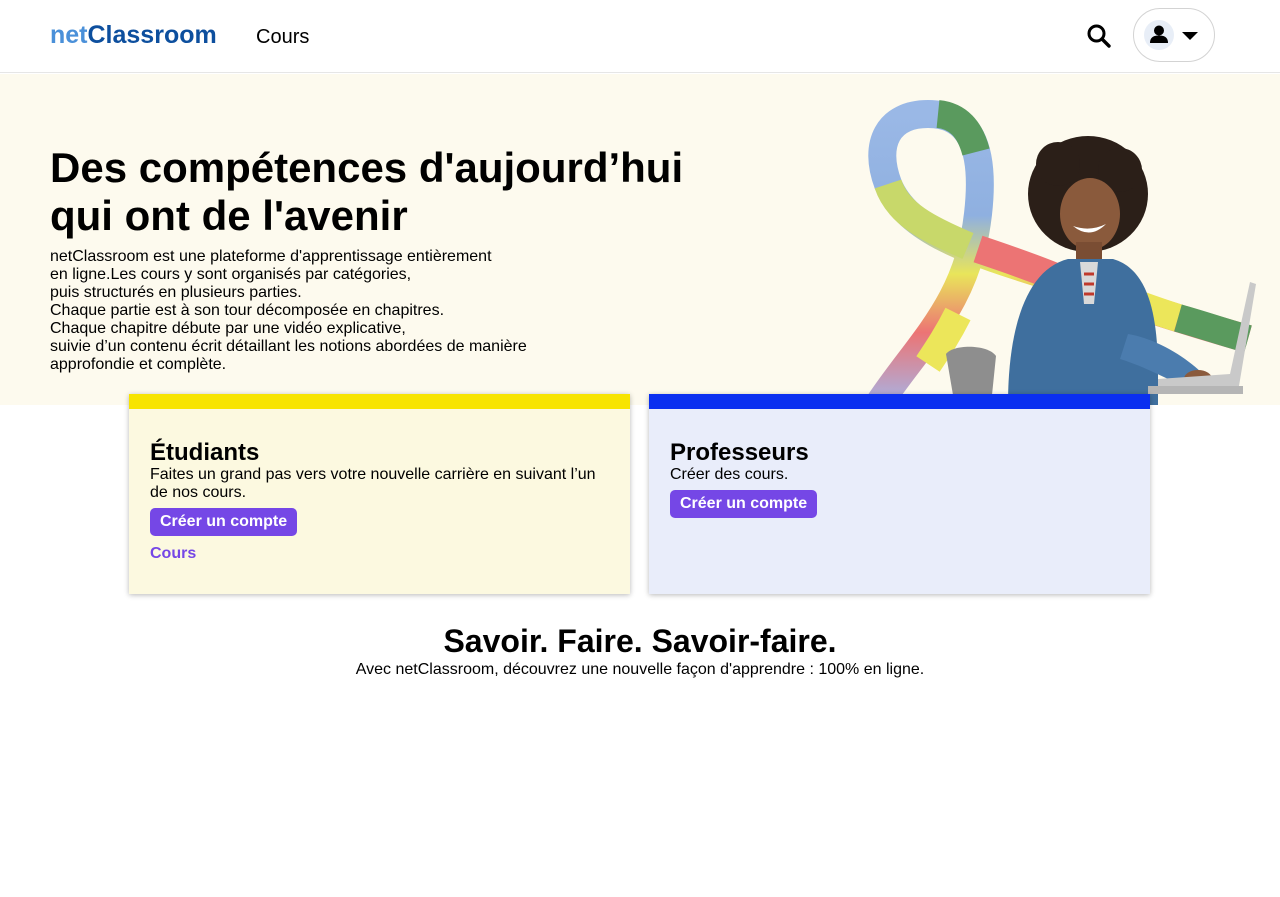  Describe the element at coordinates (282, 37) in the screenshot. I see `nav-link-courses: Cours` at that location.